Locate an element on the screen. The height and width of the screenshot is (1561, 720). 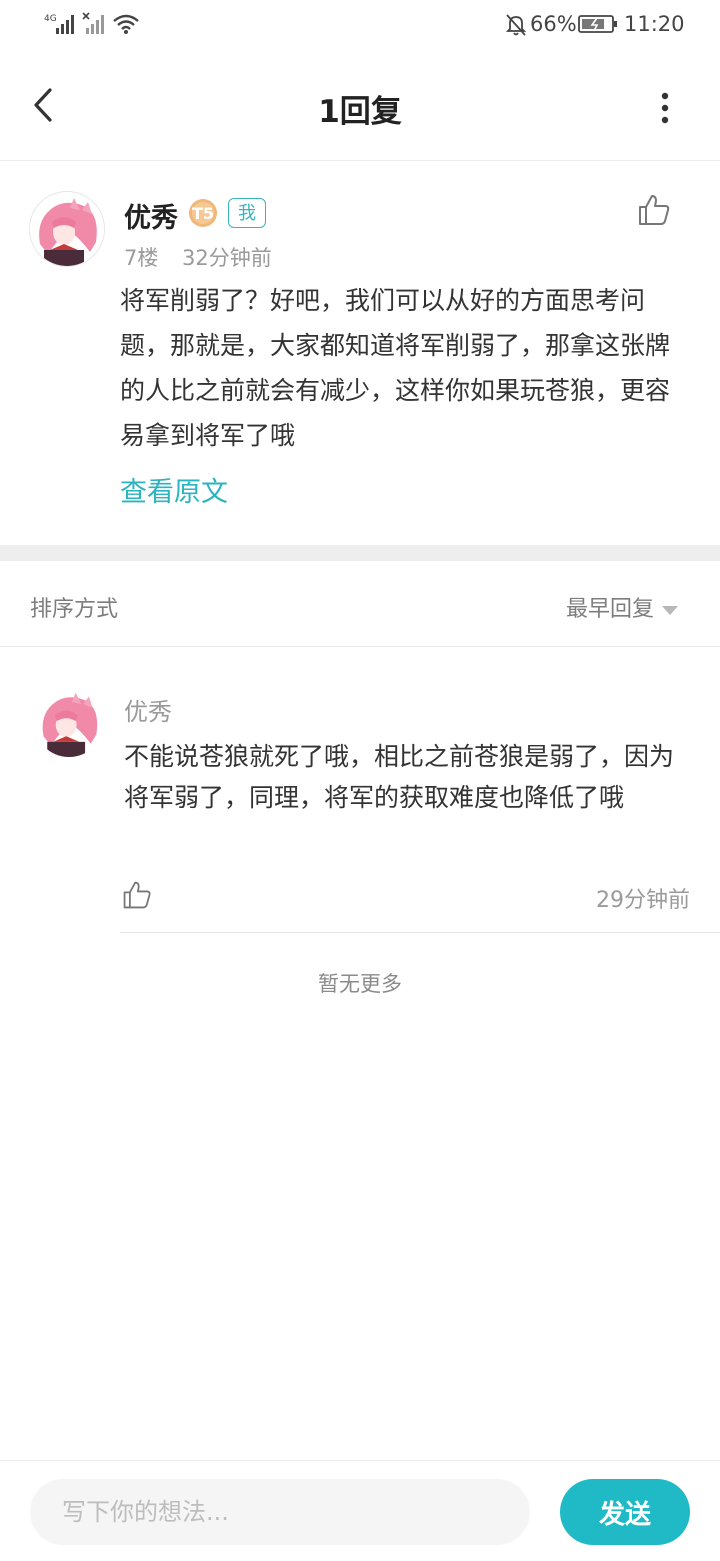
level-badge-icon: T5 is located at coordinates (203, 213).